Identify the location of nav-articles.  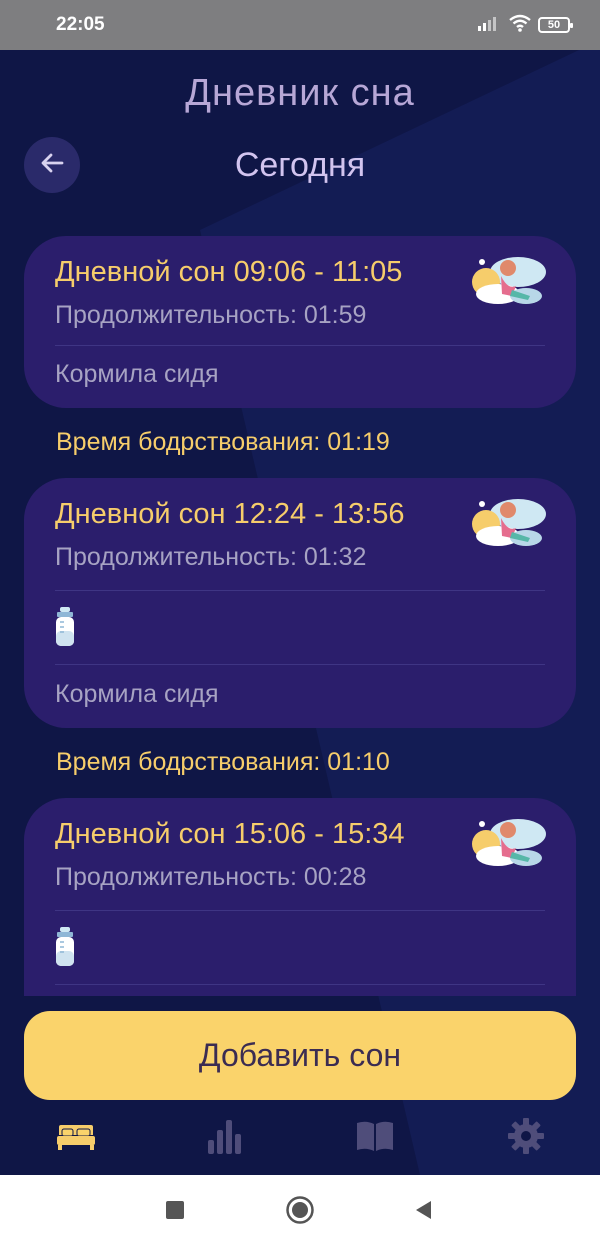
(375, 1138).